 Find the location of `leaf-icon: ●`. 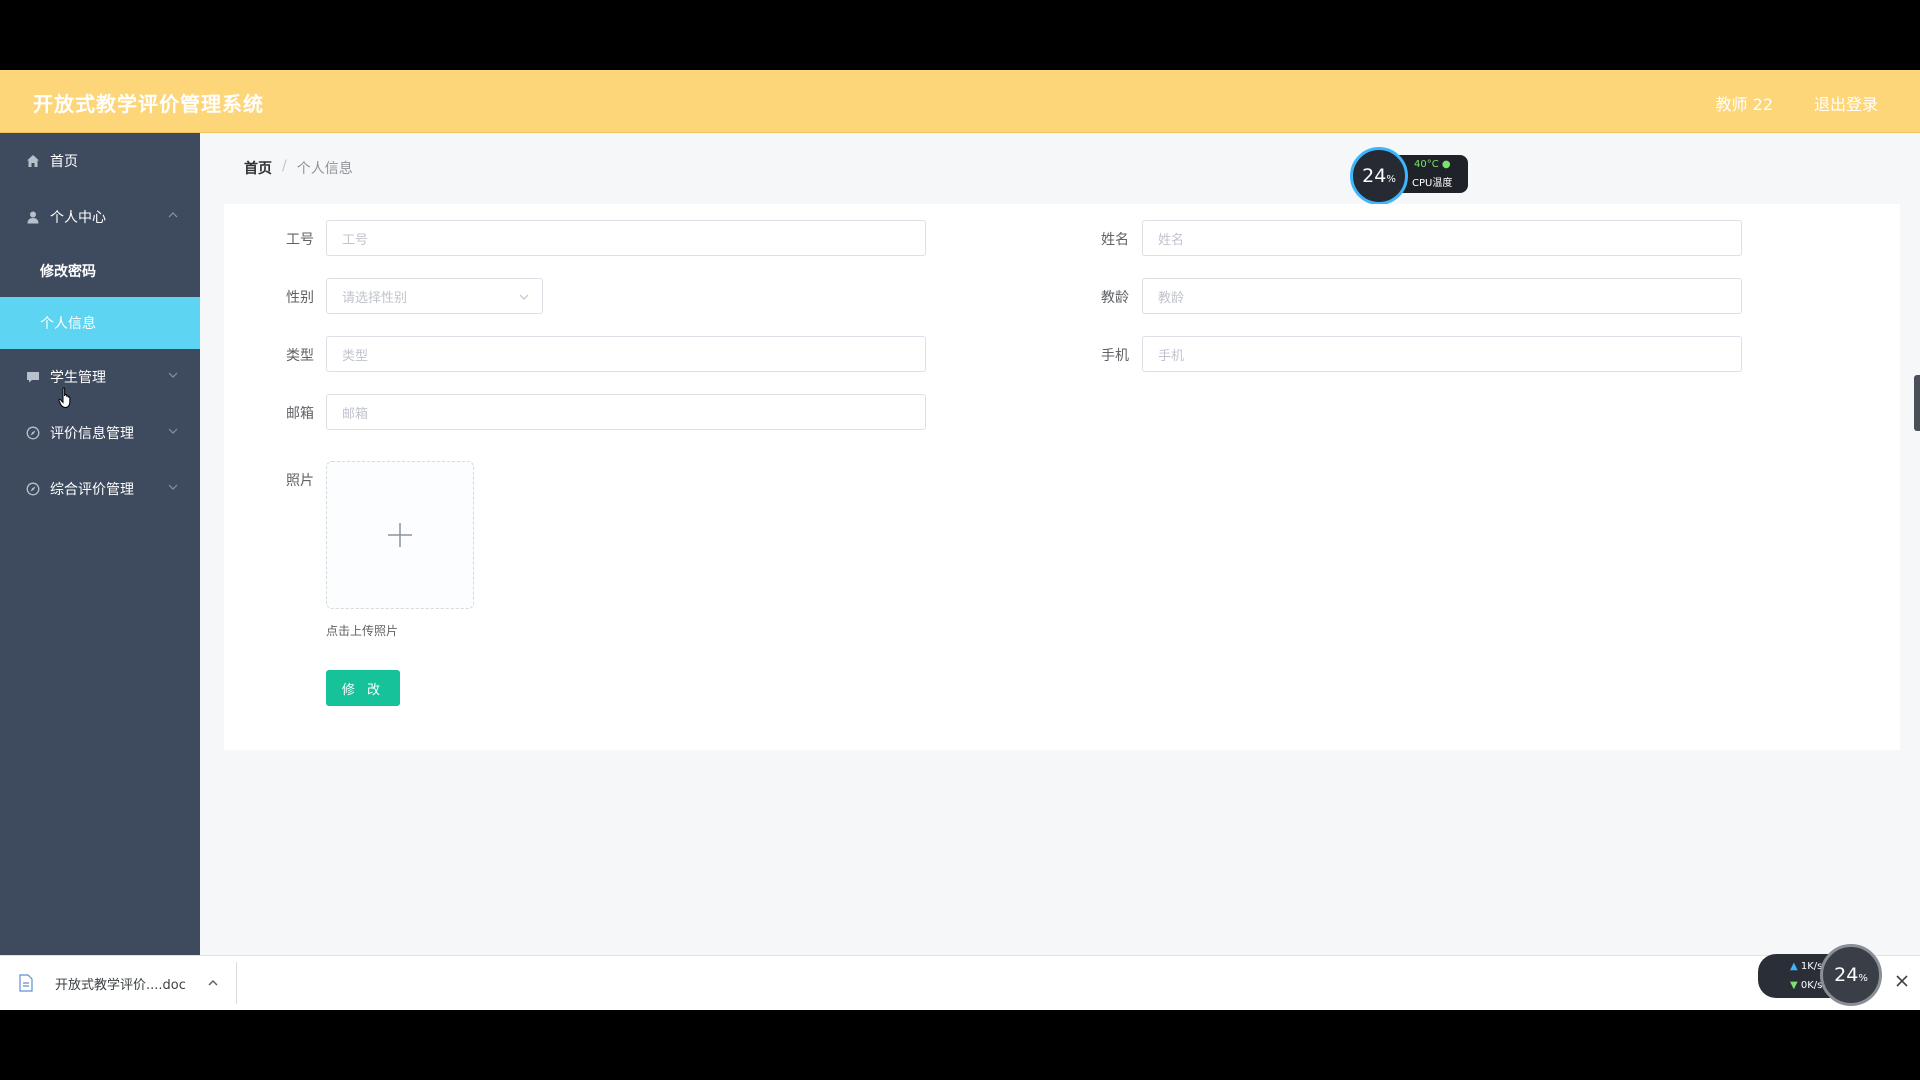

leaf-icon: ● is located at coordinates (1446, 164).